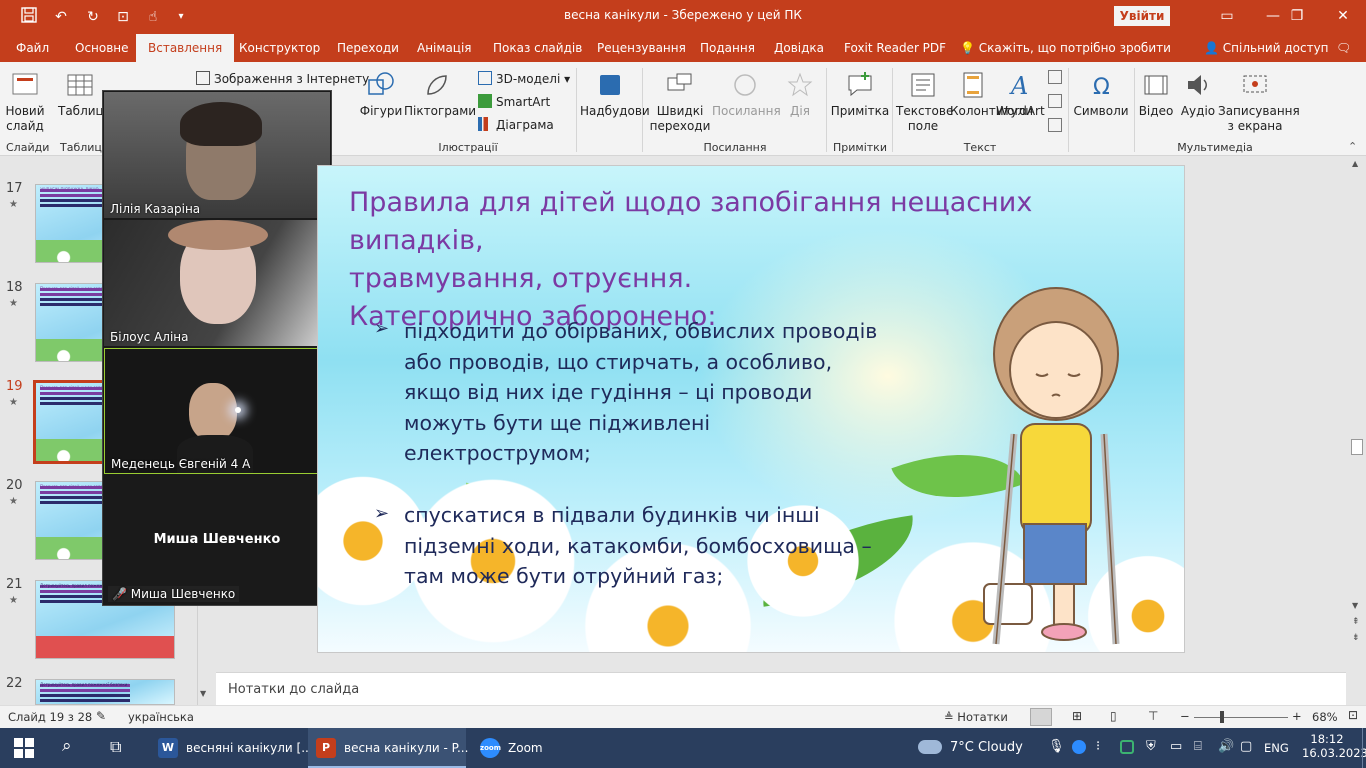 This screenshot has height=768, width=1366. I want to click on audio-button: Аудіо, so click(1198, 94).